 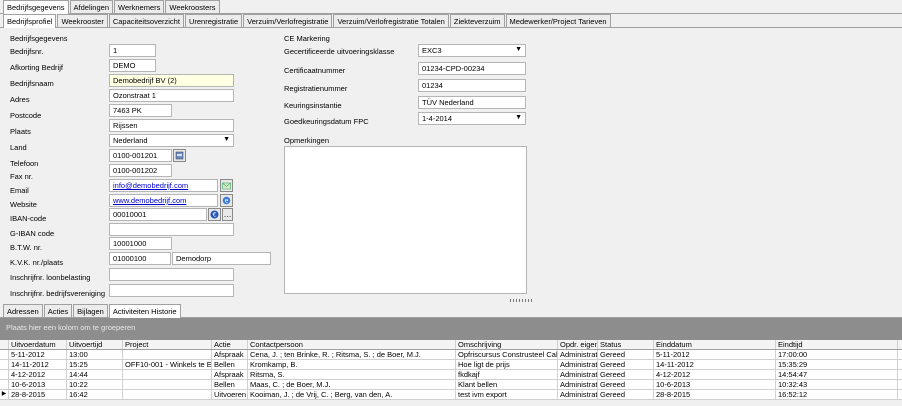 What do you see at coordinates (226, 185) in the screenshot?
I see `mail-icon` at bounding box center [226, 185].